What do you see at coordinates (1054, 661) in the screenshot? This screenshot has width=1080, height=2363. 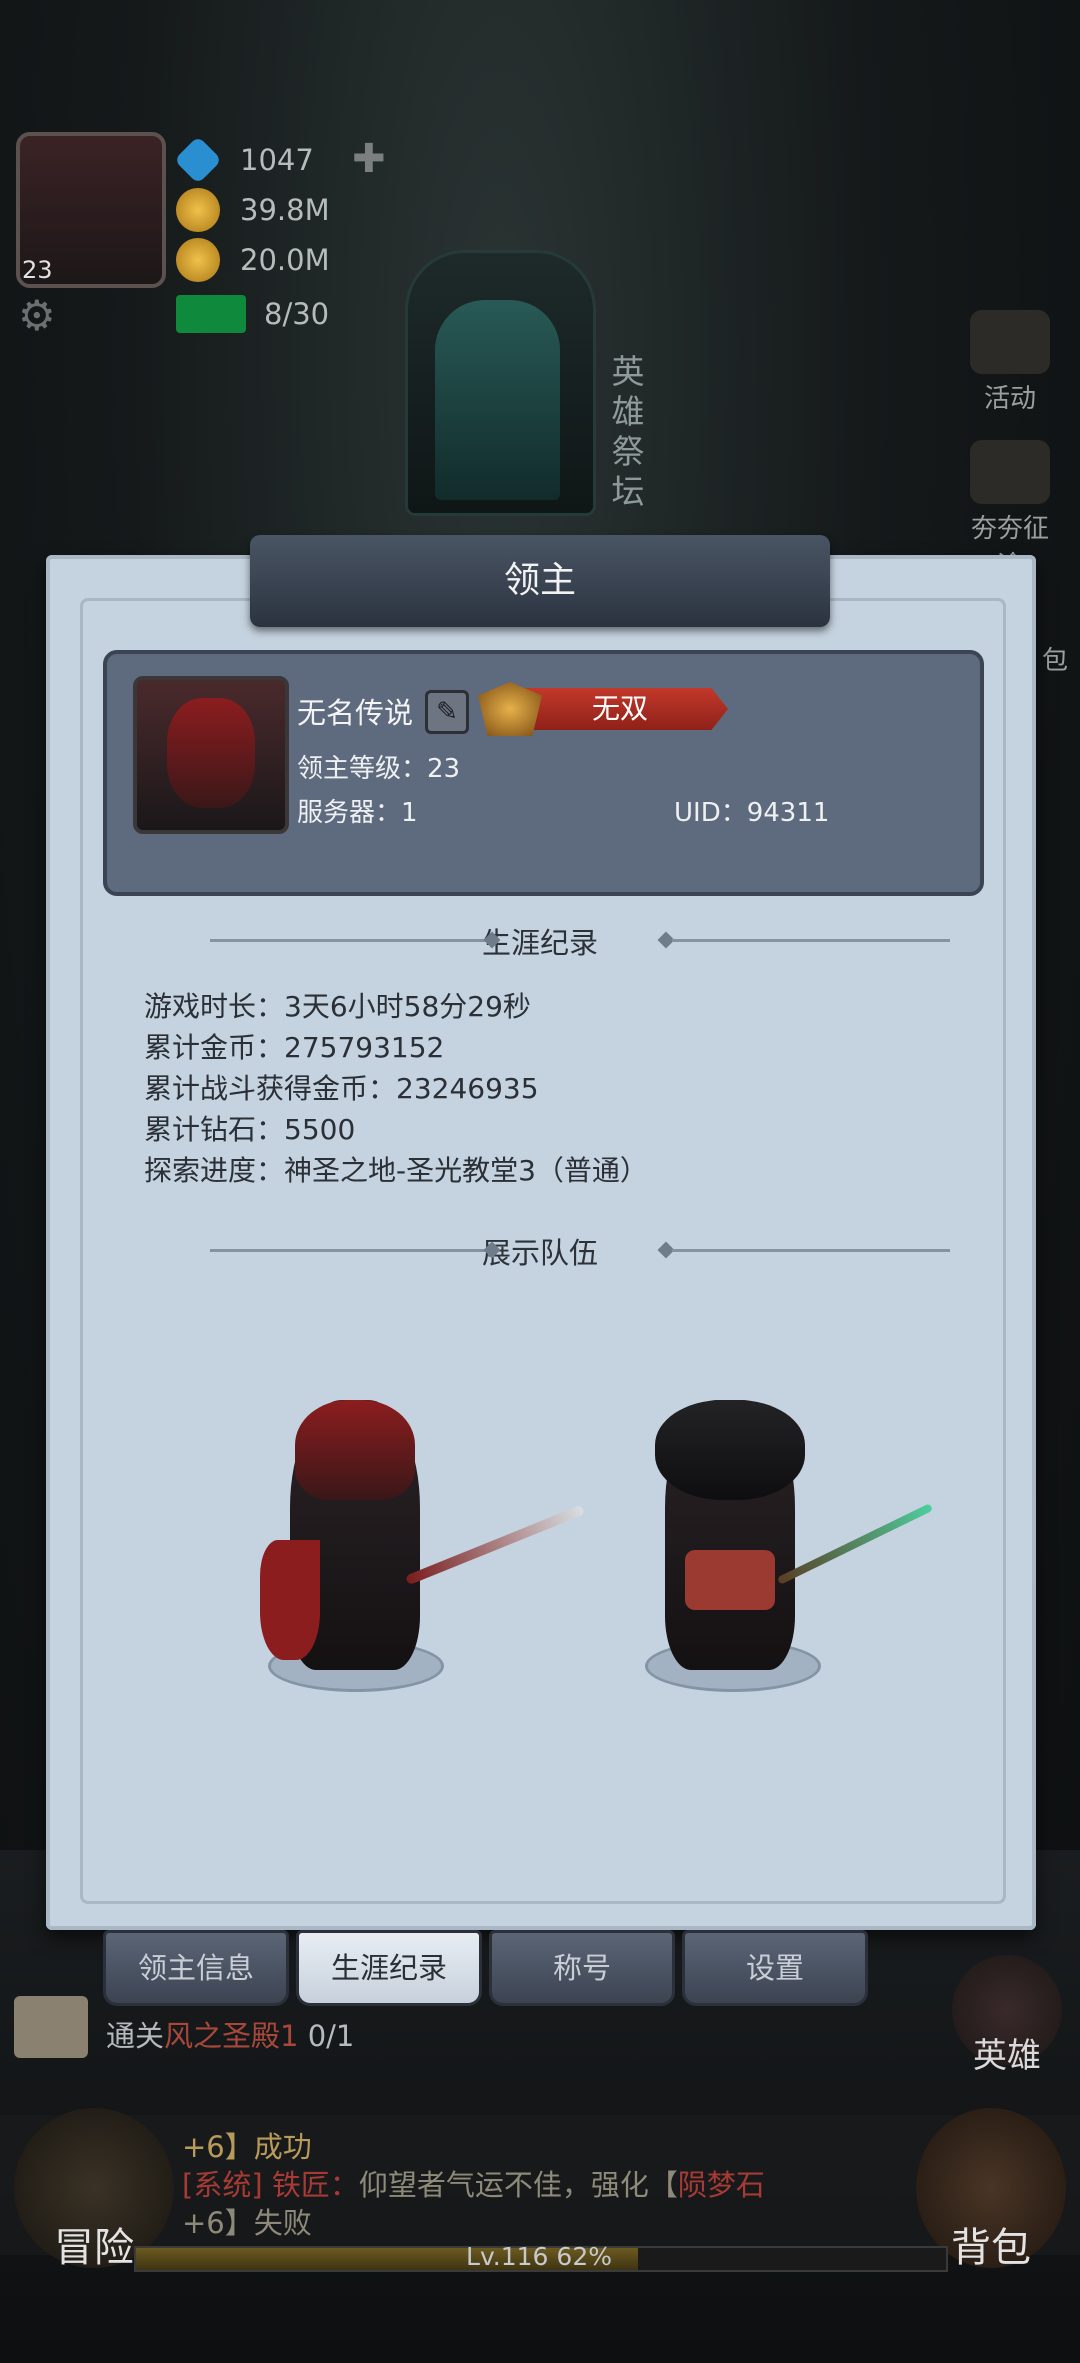 I see `package-label: 包` at bounding box center [1054, 661].